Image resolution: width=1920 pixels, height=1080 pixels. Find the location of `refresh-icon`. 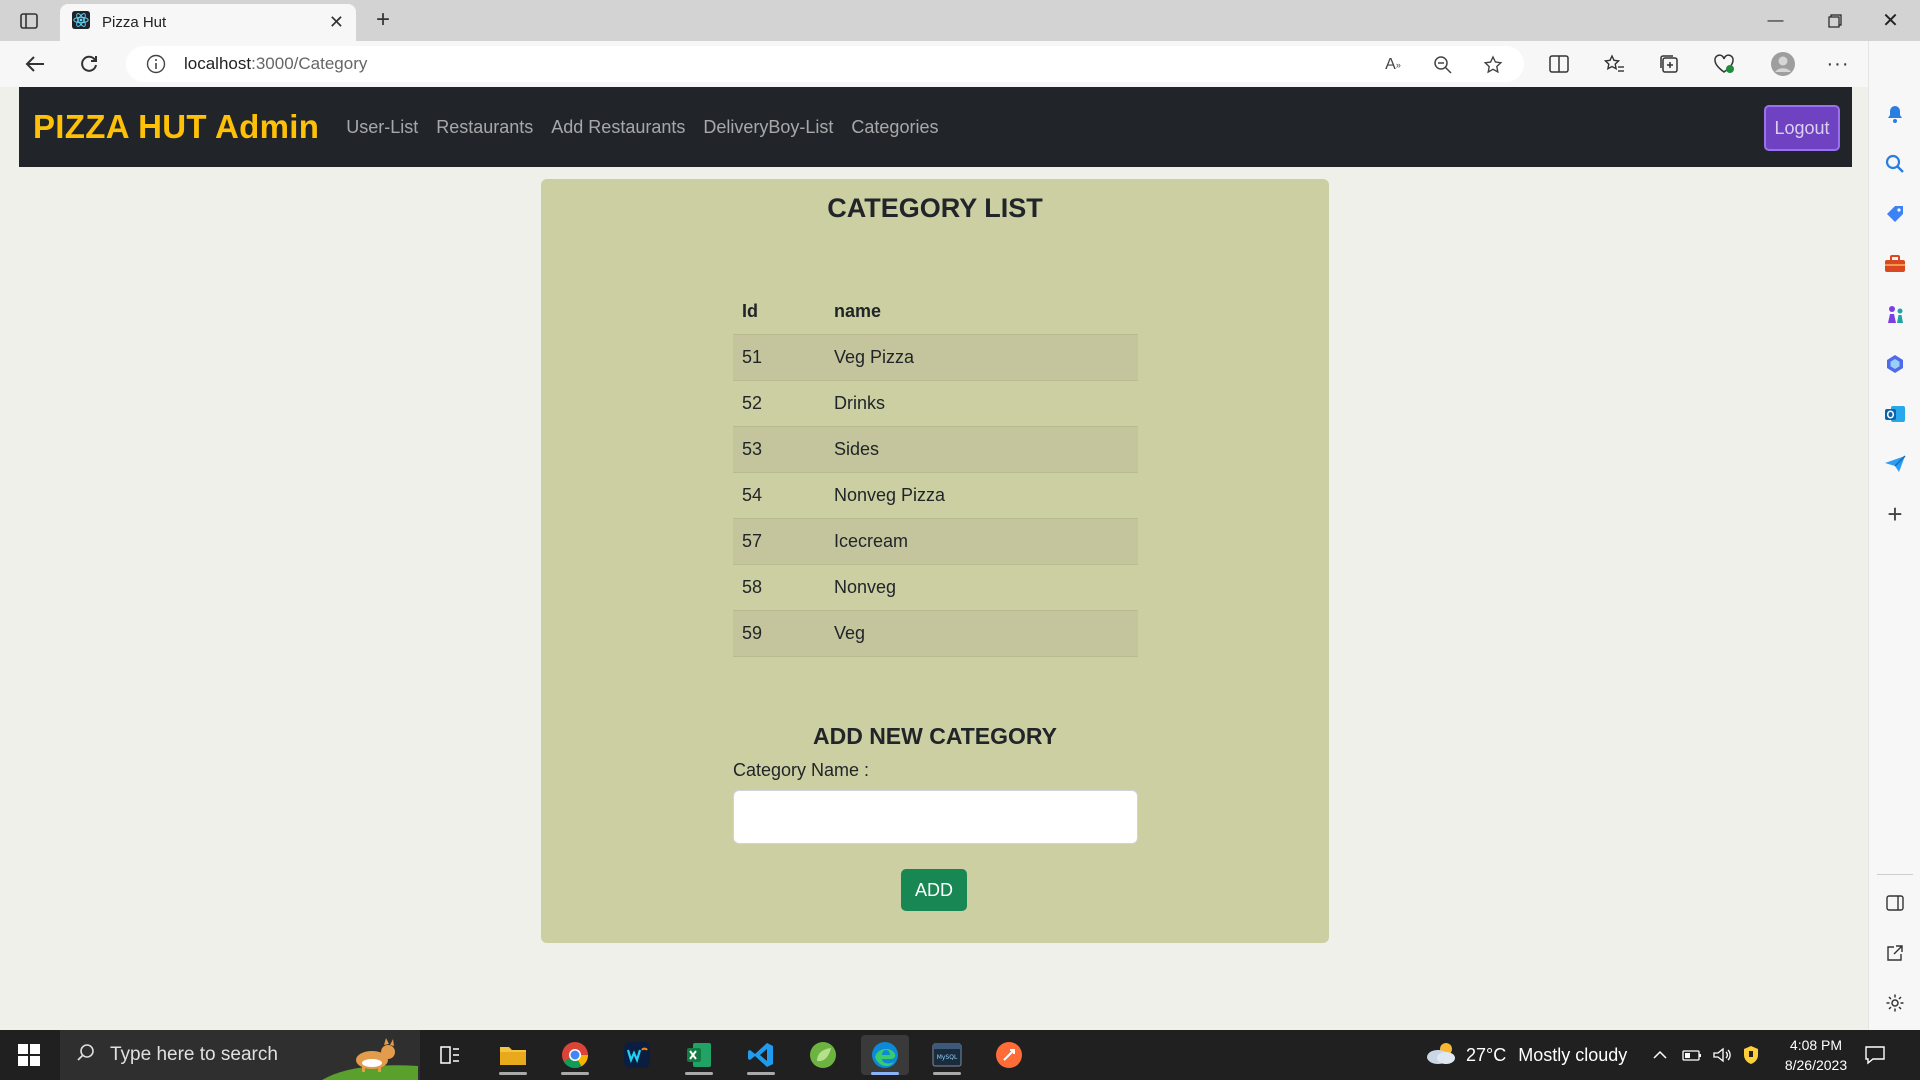

refresh-icon is located at coordinates (89, 64).